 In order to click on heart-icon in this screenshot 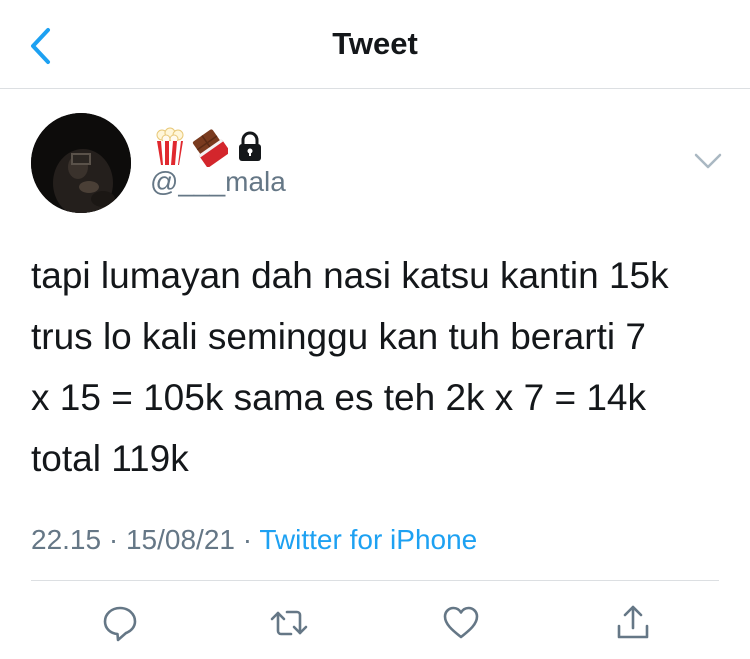, I will do `click(461, 622)`.